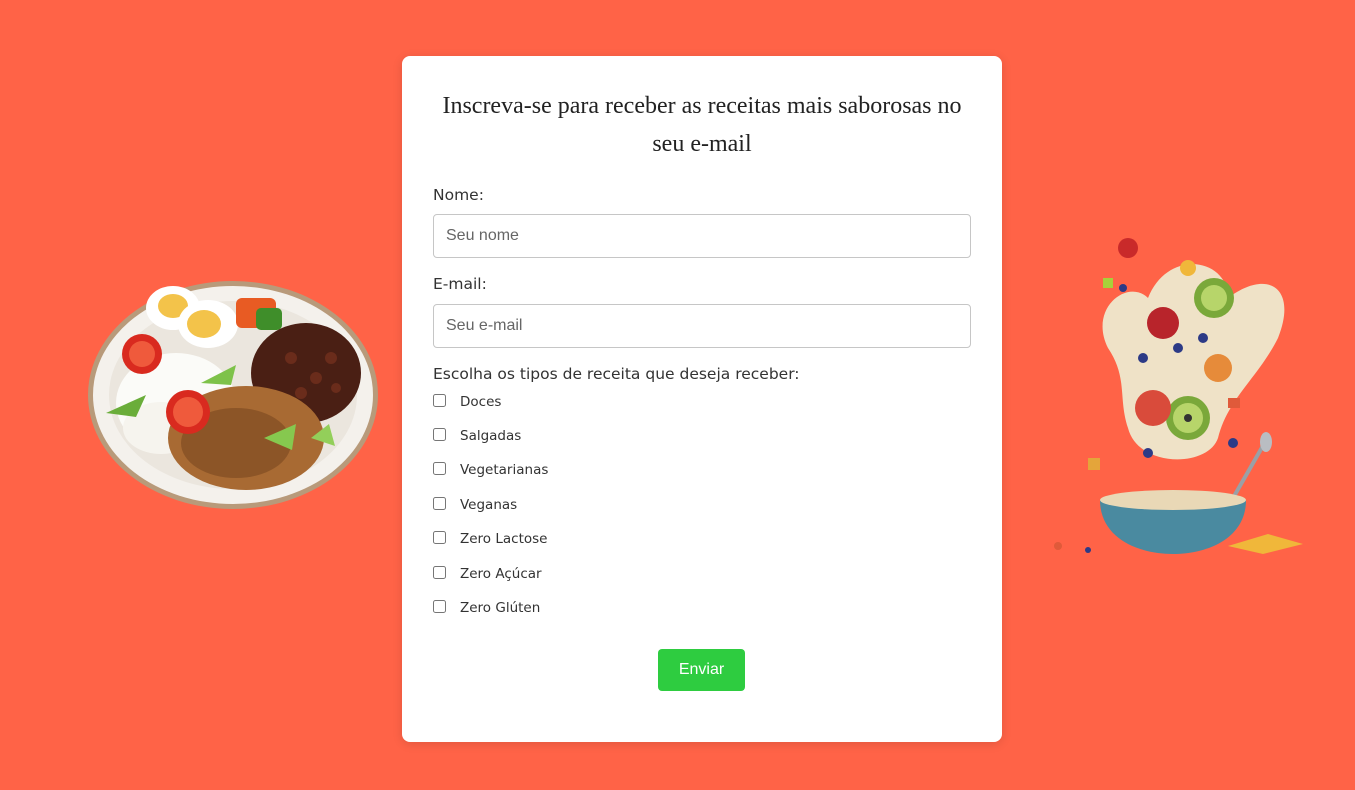 The width and height of the screenshot is (1355, 790). What do you see at coordinates (504, 470) in the screenshot?
I see `checkbox-label: Vegetarianas` at bounding box center [504, 470].